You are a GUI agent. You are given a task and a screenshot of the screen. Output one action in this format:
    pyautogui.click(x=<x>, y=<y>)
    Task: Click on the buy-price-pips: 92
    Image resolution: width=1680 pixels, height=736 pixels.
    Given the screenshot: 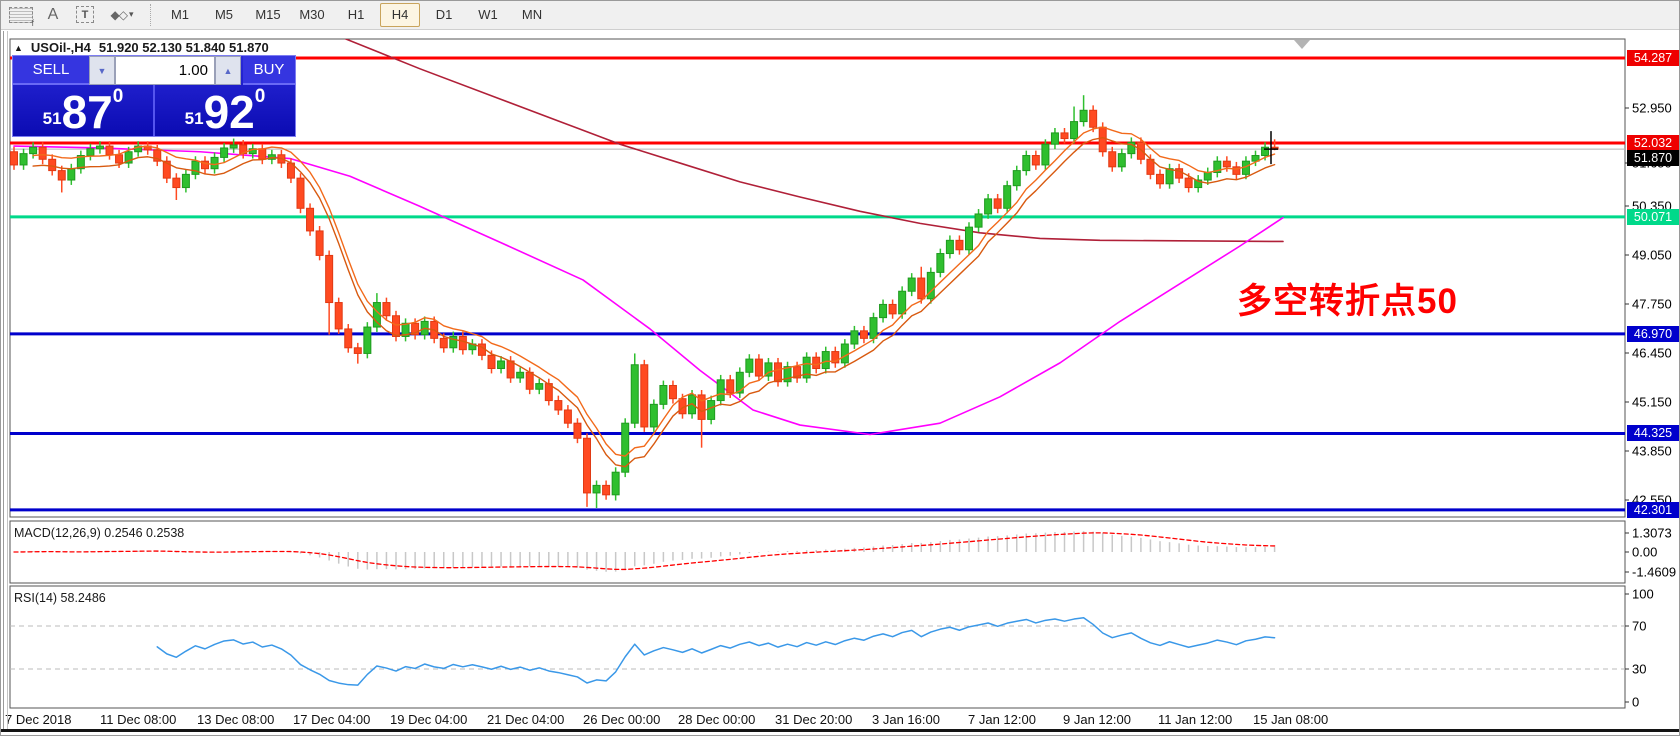 What is the action you would take?
    pyautogui.click(x=229, y=112)
    